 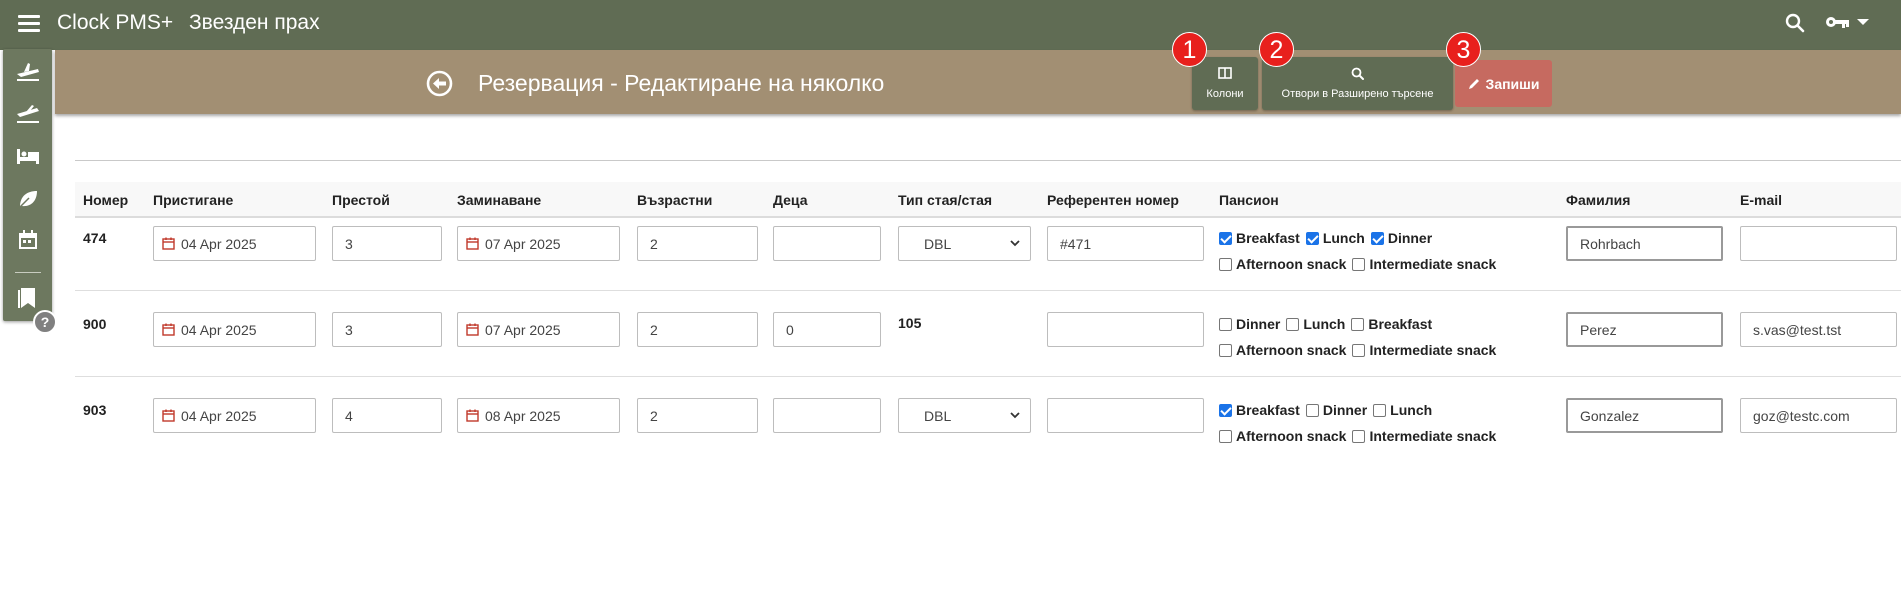 I want to click on page-title: Резервация - Редактиране на няколко, so click(x=681, y=83).